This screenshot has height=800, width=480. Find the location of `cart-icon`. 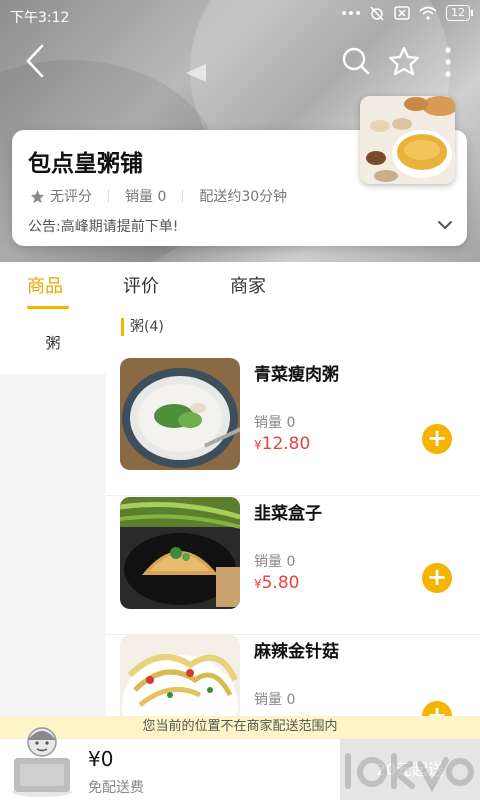

cart-icon is located at coordinates (42, 762).